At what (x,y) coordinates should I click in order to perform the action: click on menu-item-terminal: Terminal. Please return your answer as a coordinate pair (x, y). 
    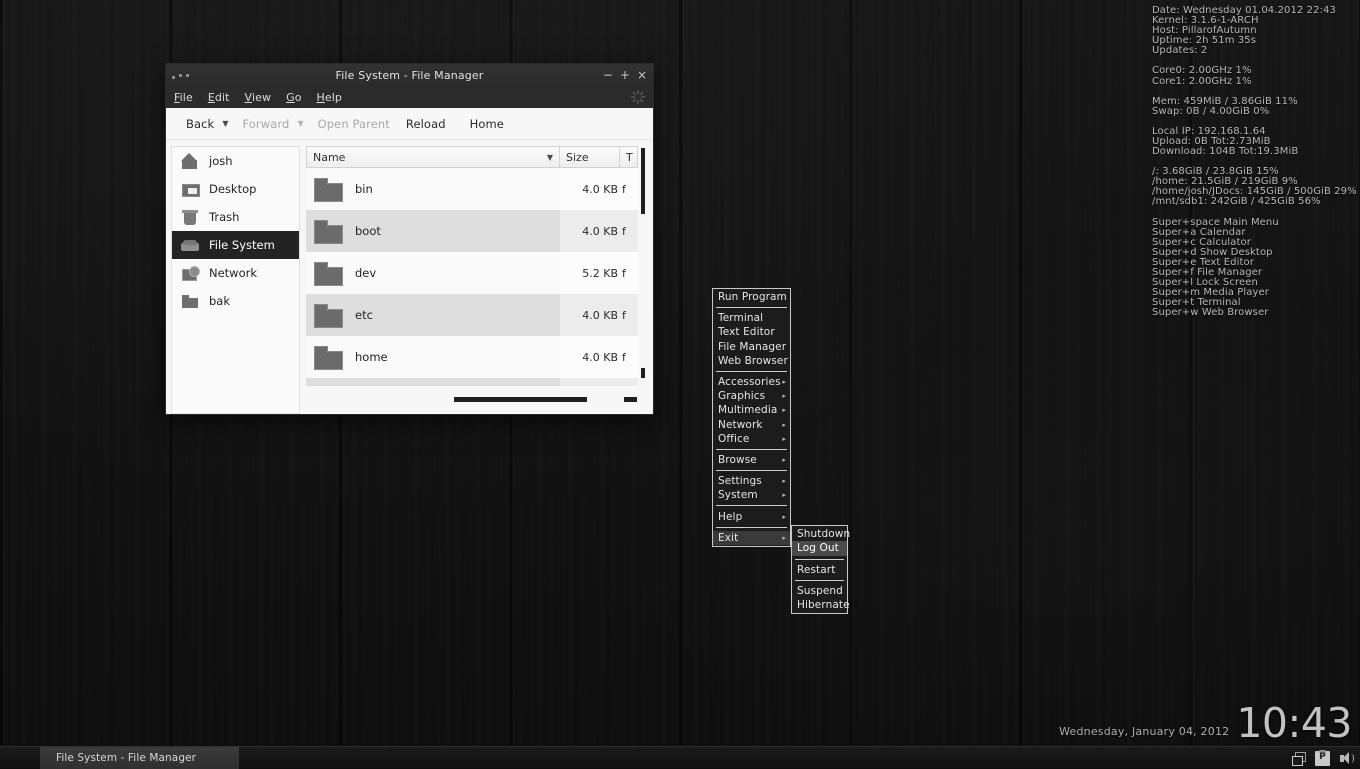
    Looking at the image, I should click on (751, 318).